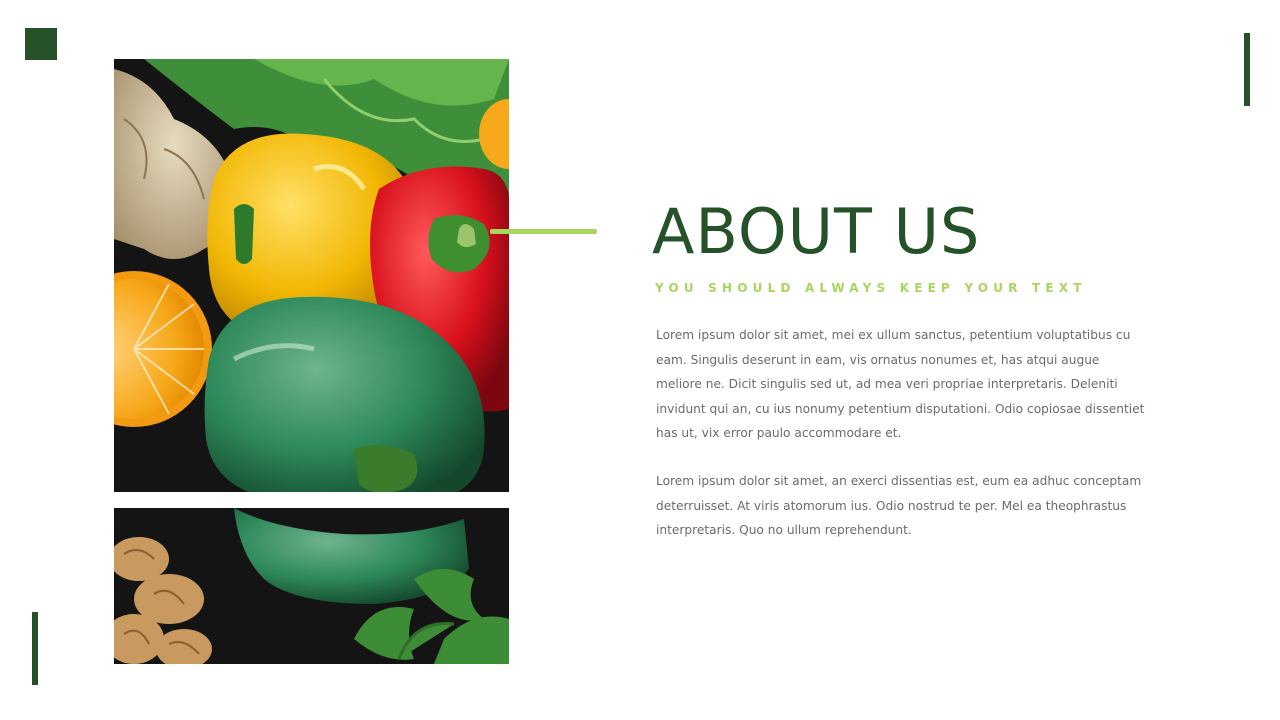 This screenshot has width=1280, height=720. Describe the element at coordinates (311, 500) in the screenshot. I see `photo-divider` at that location.